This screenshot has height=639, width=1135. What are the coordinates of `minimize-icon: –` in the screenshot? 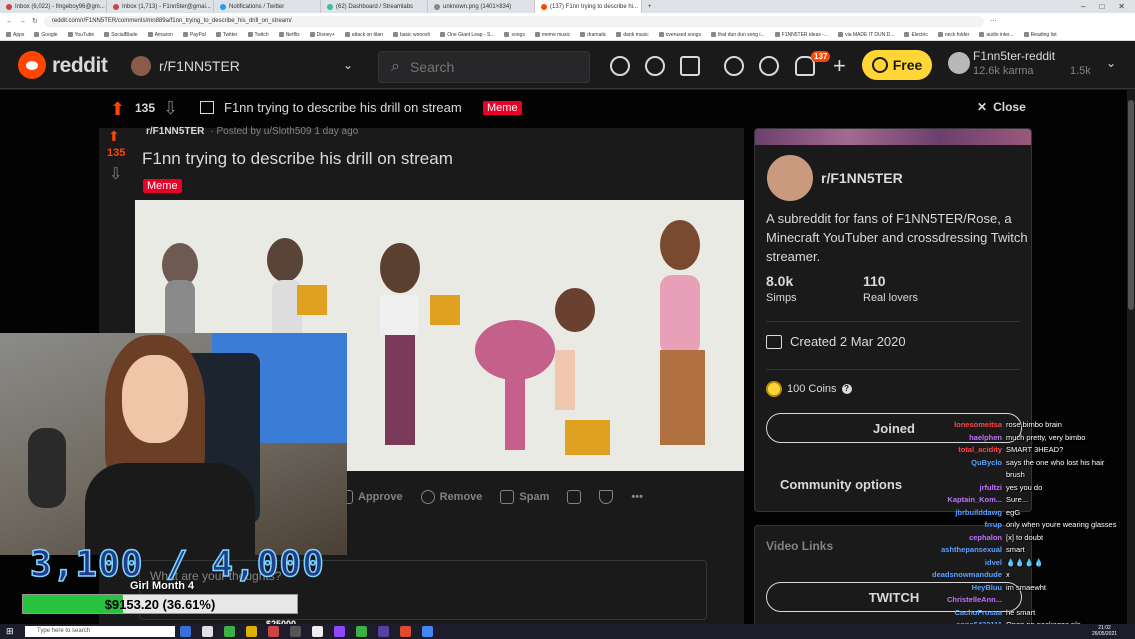 It's located at (1083, 6).